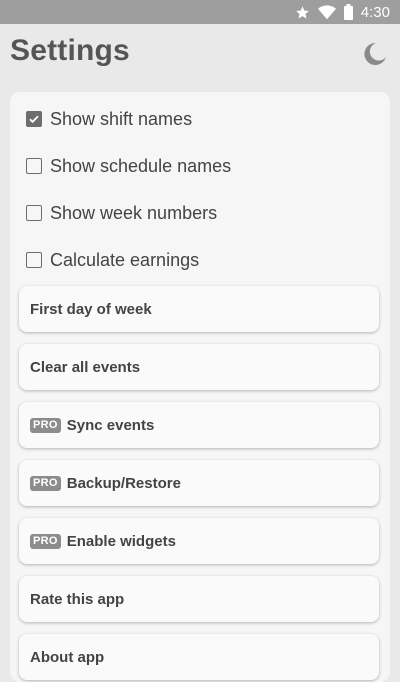 This screenshot has height=682, width=400. Describe the element at coordinates (141, 165) in the screenshot. I see `checkbox-label: Show schedule names` at that location.